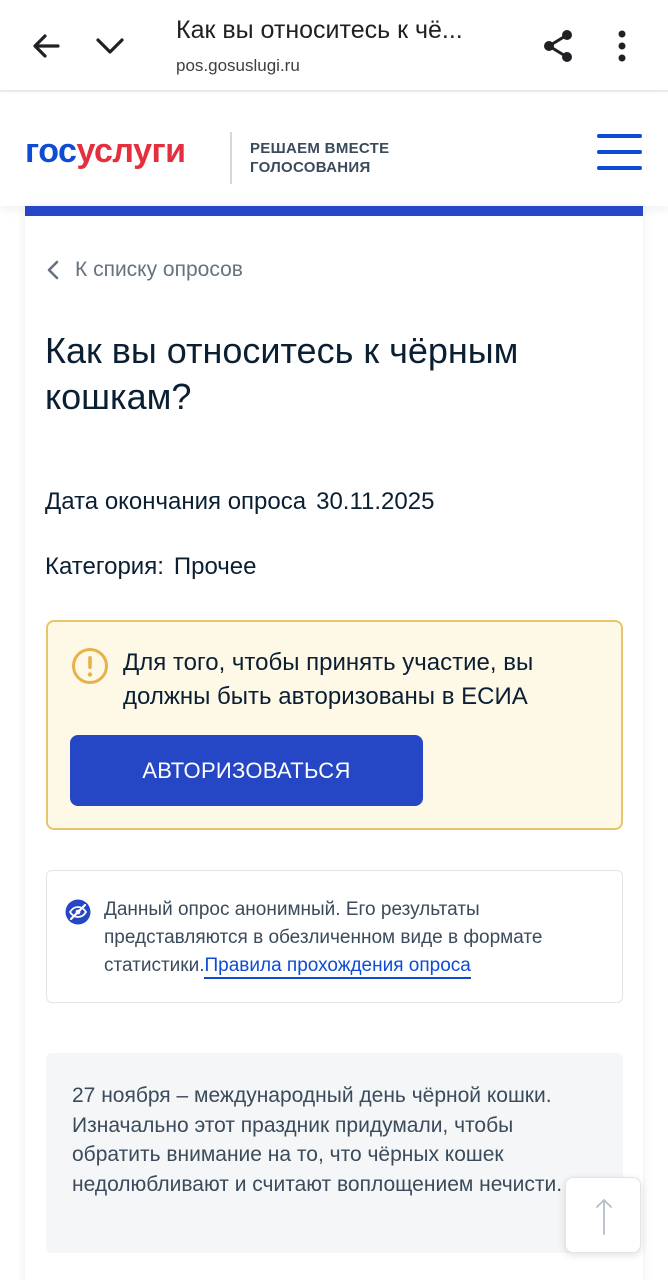 Image resolution: width=668 pixels, height=1280 pixels. I want to click on back-to-polls-link: К списку опросов, so click(144, 270).